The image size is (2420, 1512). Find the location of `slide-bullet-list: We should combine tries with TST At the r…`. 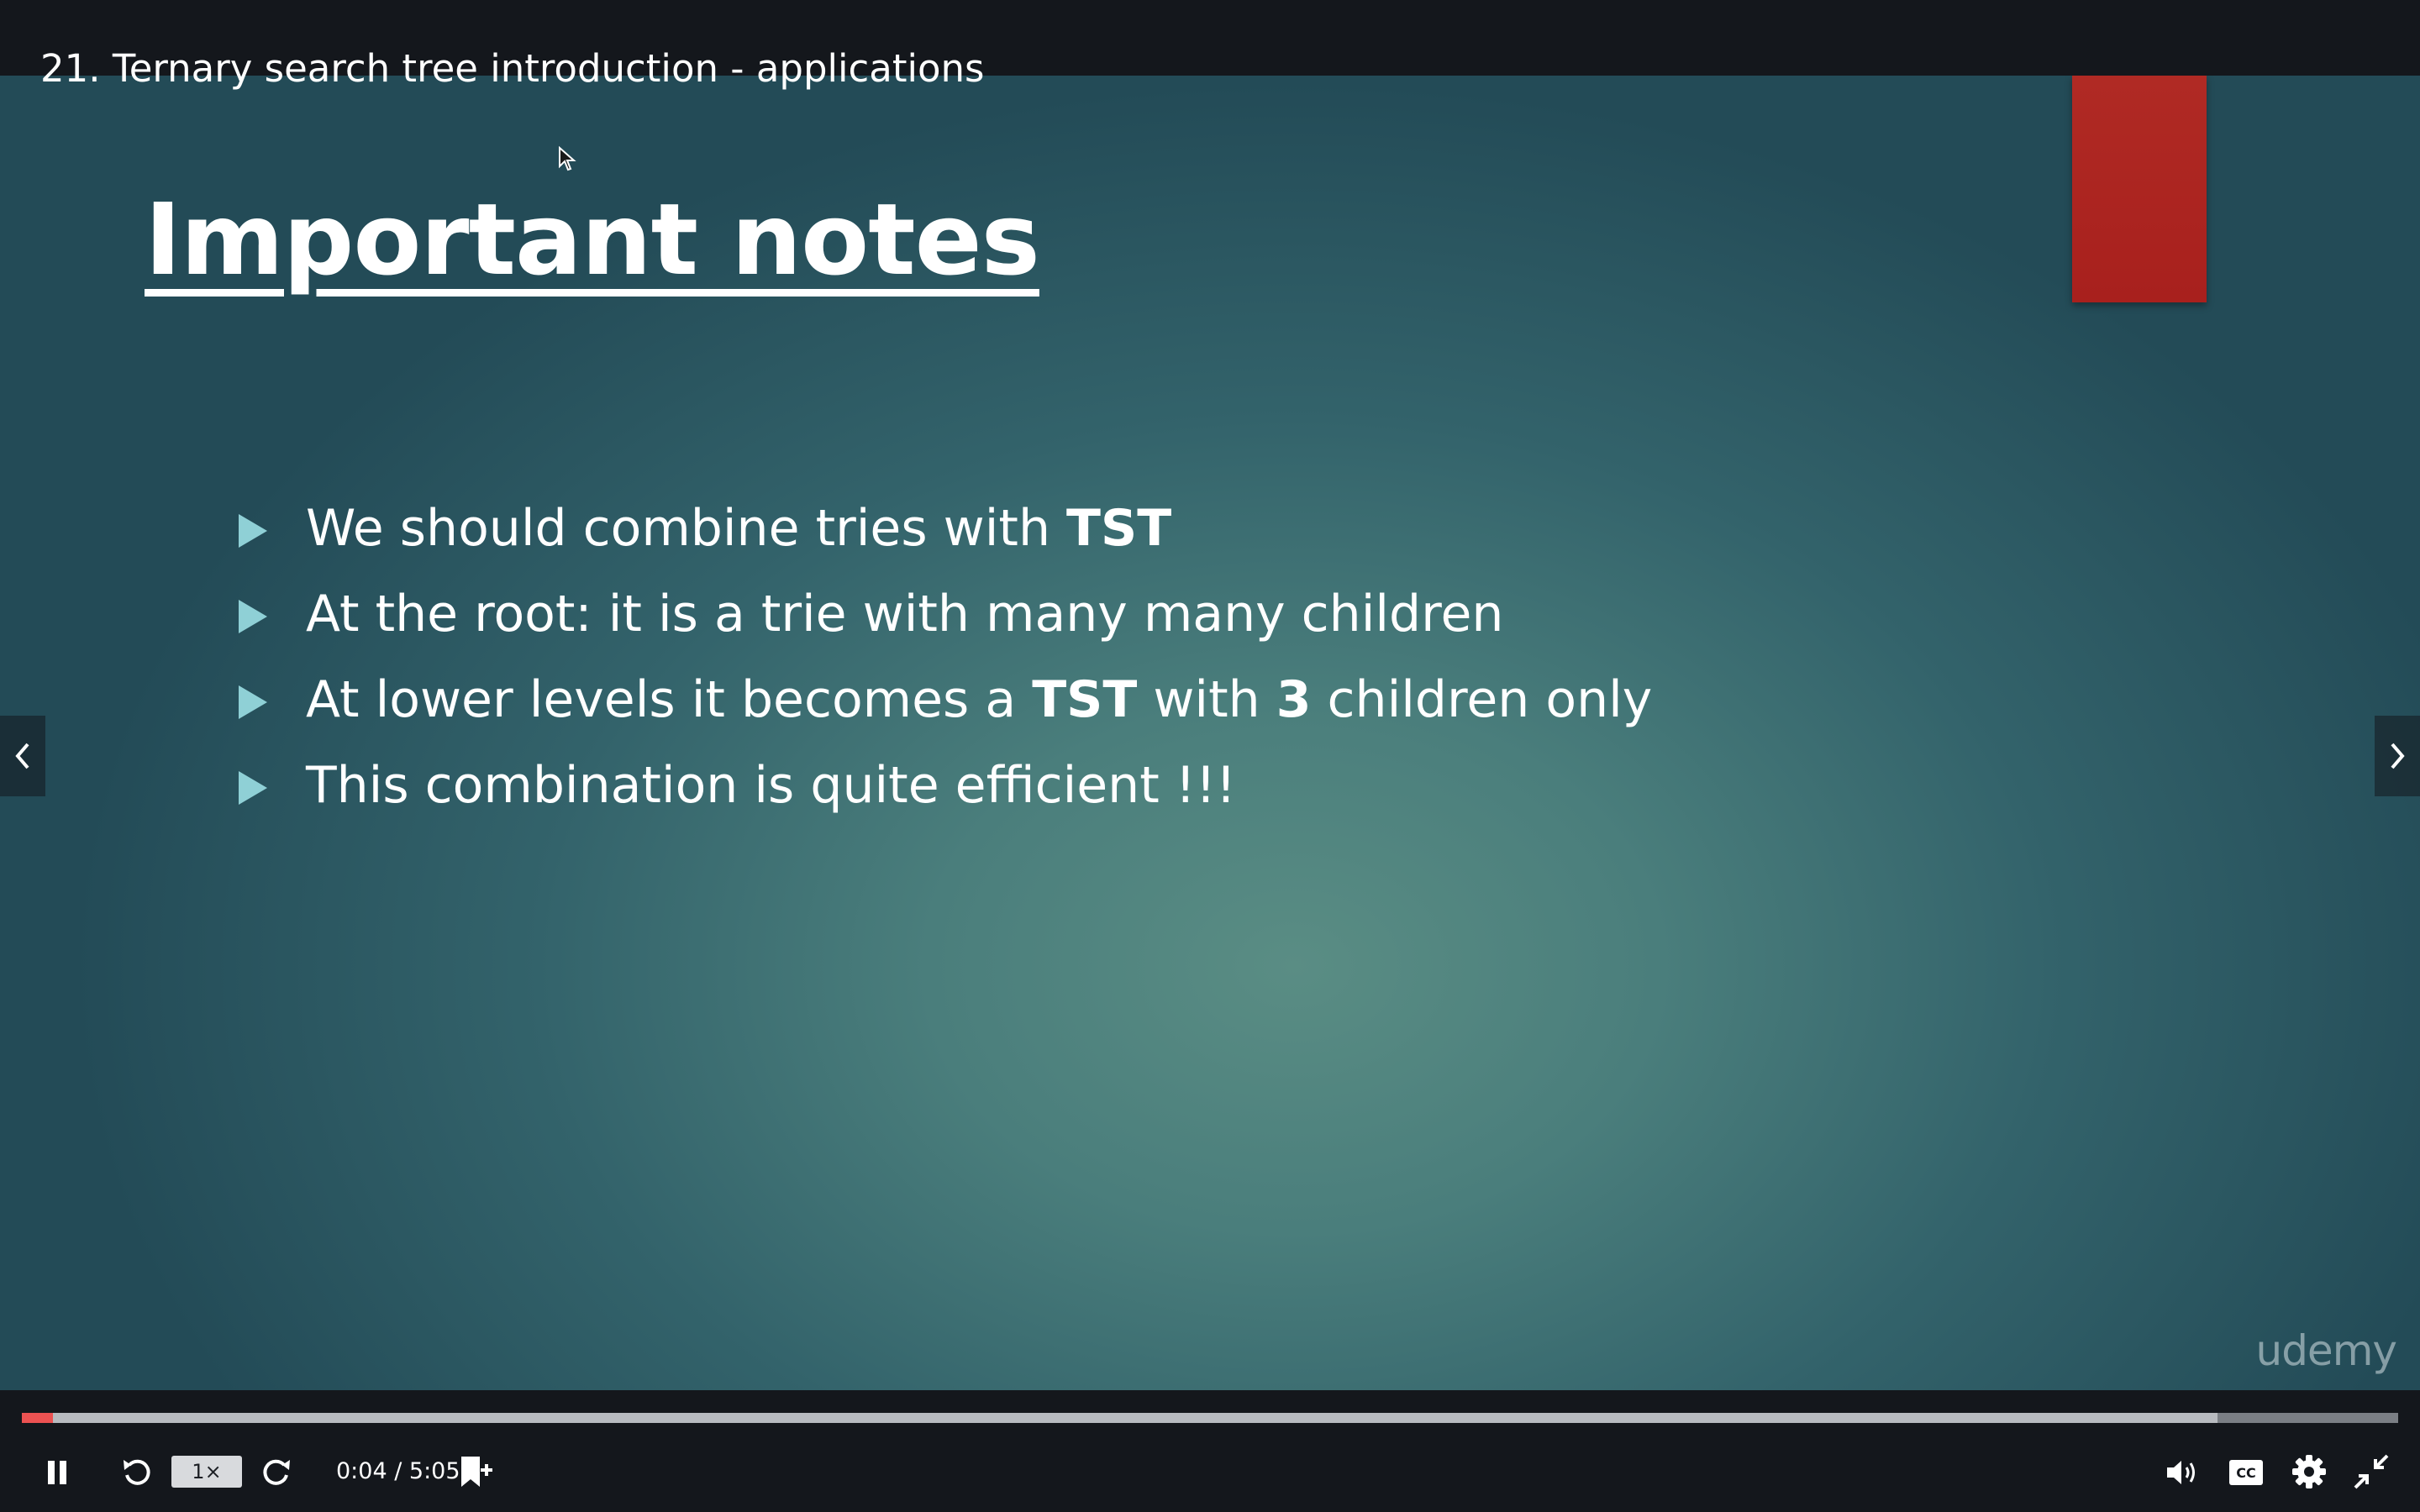

slide-bullet-list: We should combine tries with TST At the r… is located at coordinates (945, 657).